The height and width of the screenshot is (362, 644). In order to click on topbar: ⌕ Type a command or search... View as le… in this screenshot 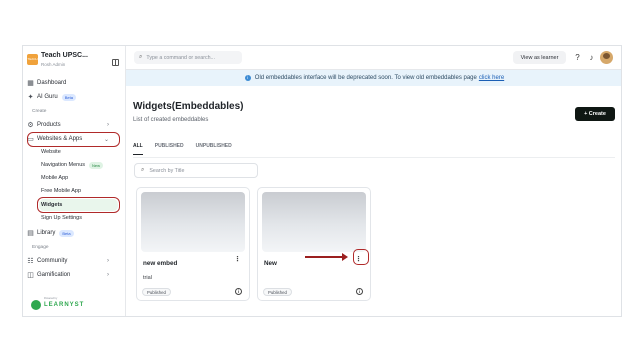, I will do `click(373, 58)`.